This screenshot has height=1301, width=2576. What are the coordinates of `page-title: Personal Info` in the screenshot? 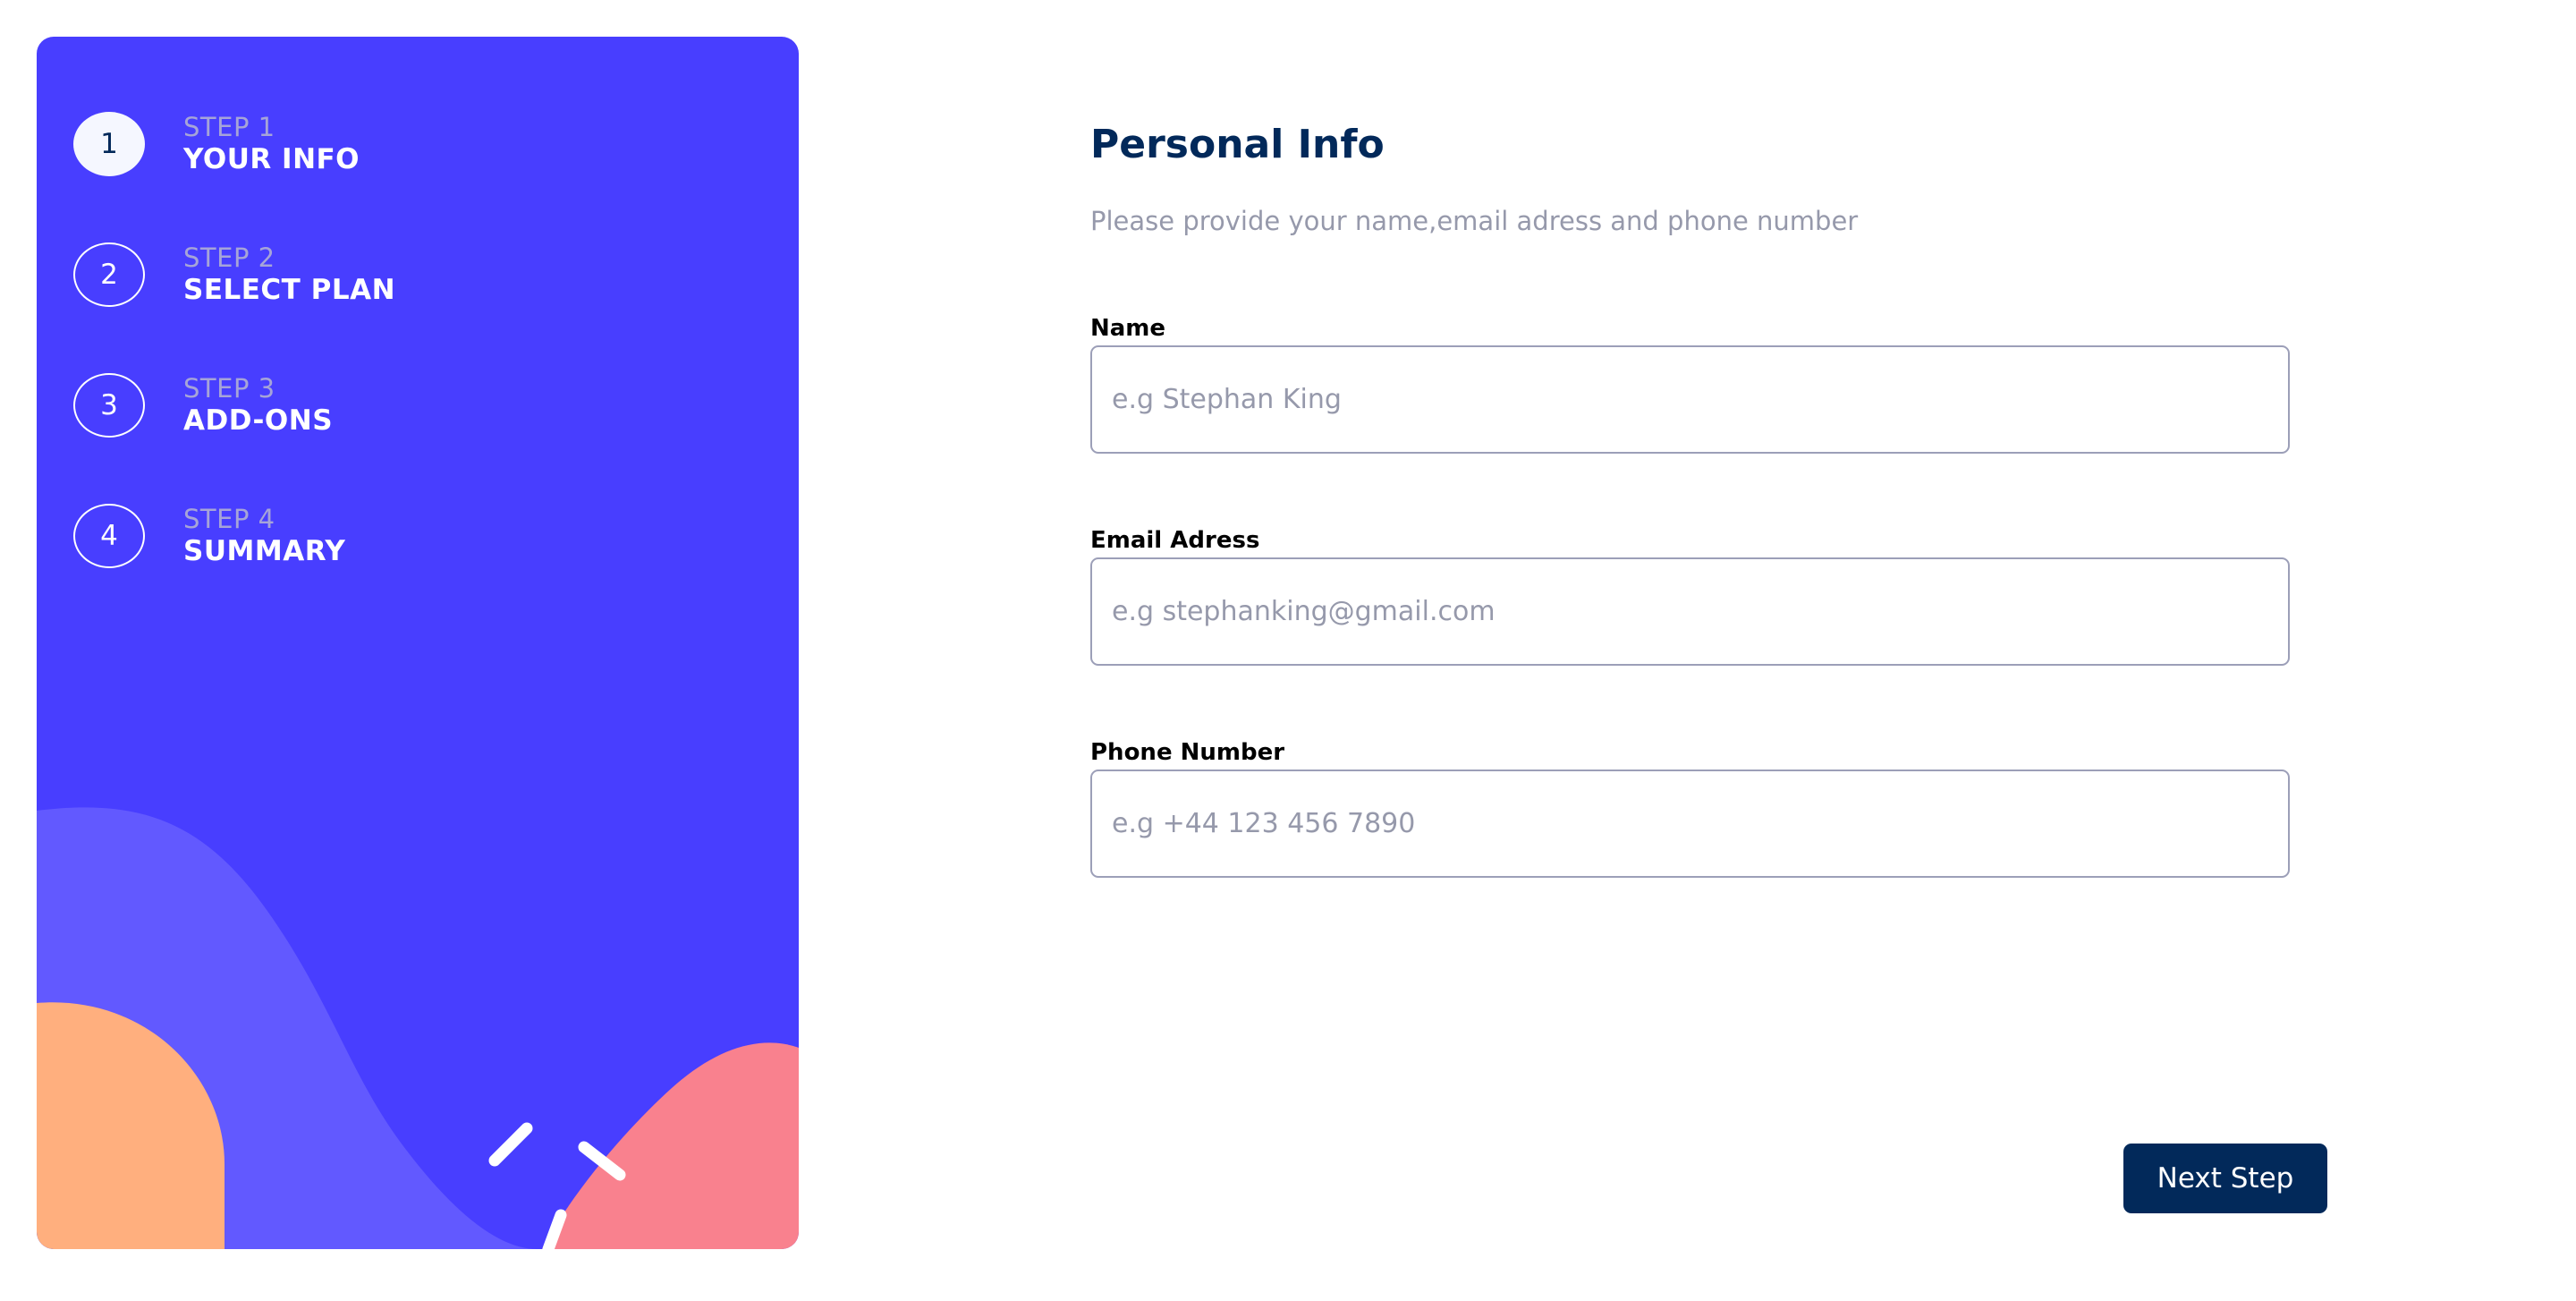 It's located at (1237, 144).